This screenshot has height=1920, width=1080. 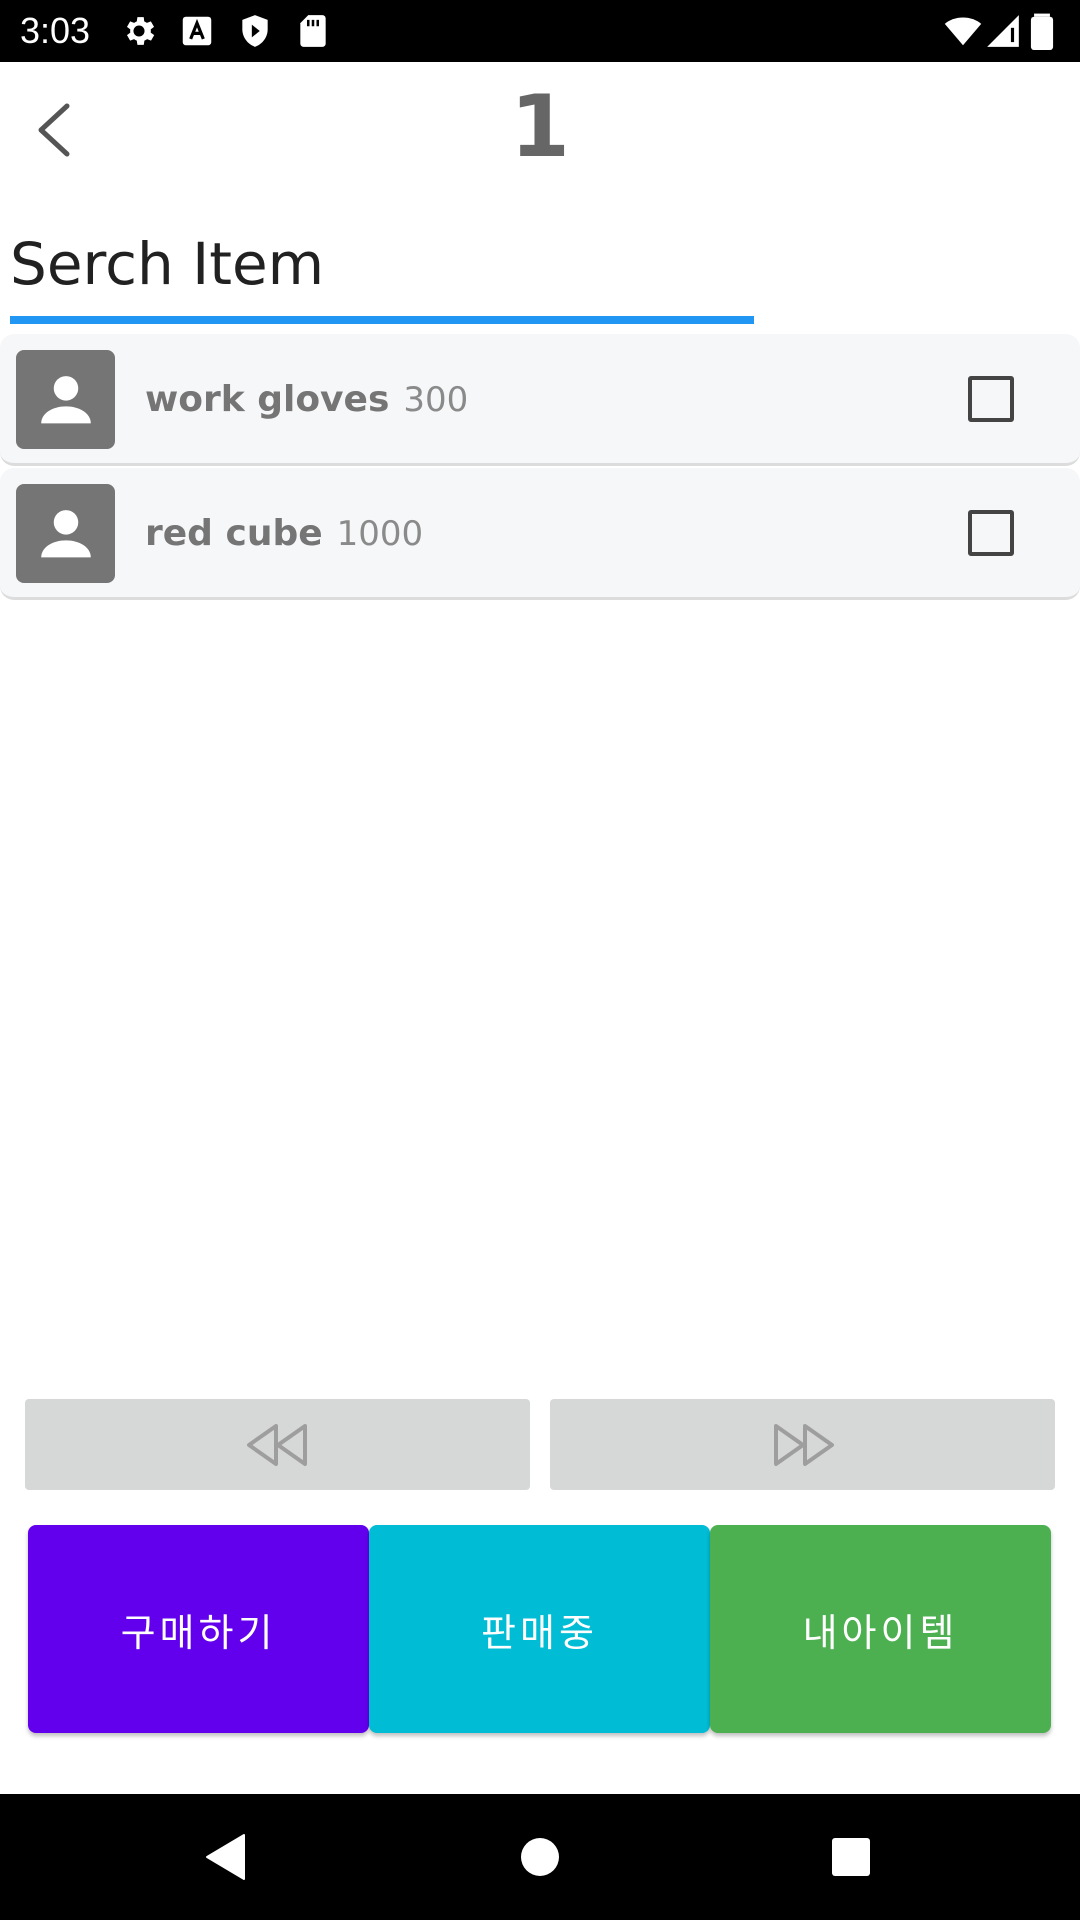 I want to click on previous-page-button, so click(x=277, y=1444).